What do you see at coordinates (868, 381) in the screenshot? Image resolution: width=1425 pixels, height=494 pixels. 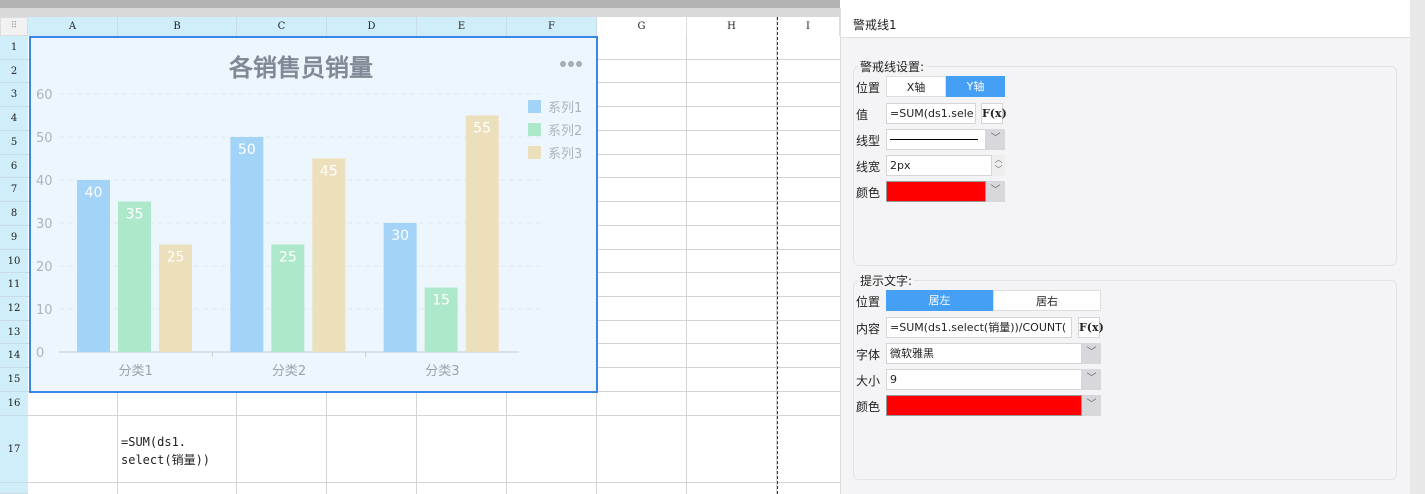 I see `size-label: 大小` at bounding box center [868, 381].